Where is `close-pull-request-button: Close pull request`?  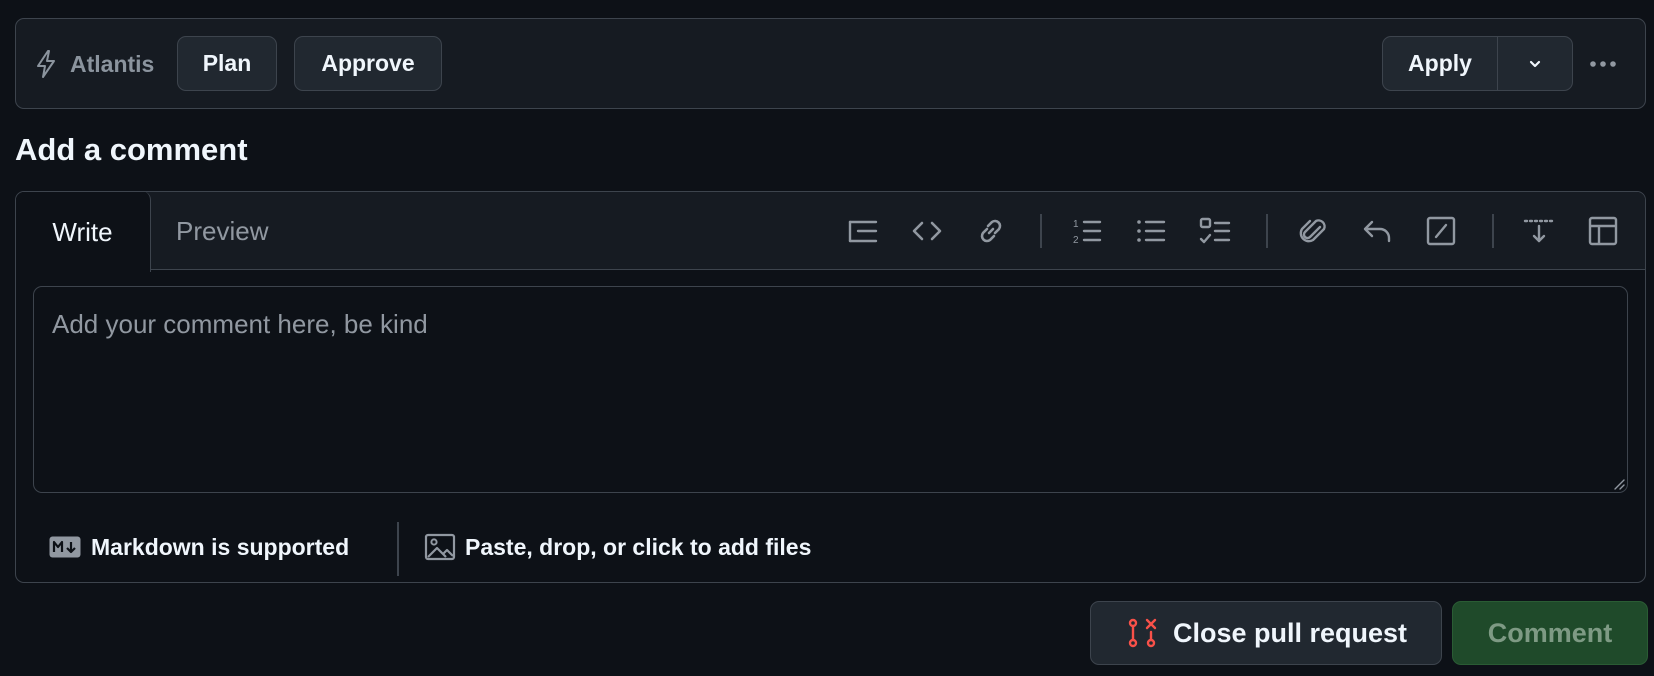
close-pull-request-button: Close pull request is located at coordinates (1266, 633).